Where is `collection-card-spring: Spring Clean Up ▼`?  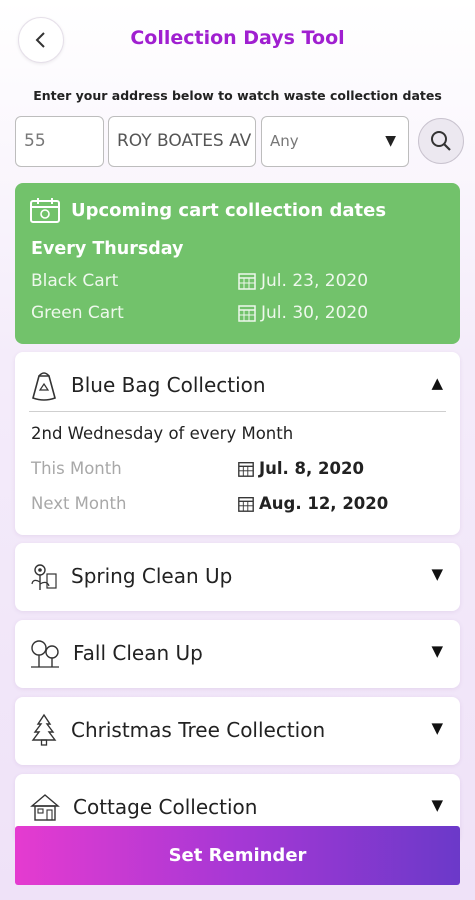 collection-card-spring: Spring Clean Up ▼ is located at coordinates (237, 577).